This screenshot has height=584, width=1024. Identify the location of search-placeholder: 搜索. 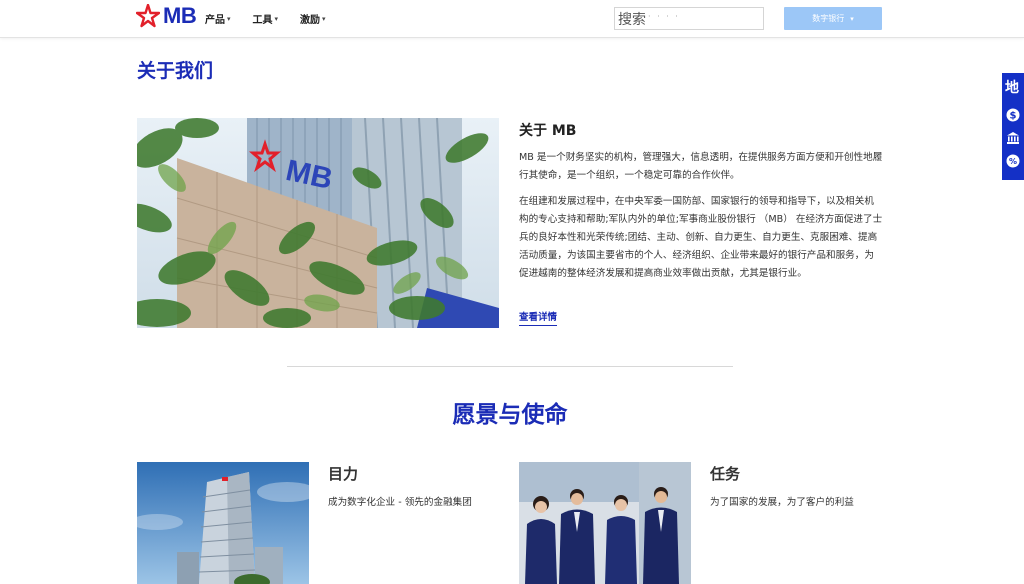
(632, 20).